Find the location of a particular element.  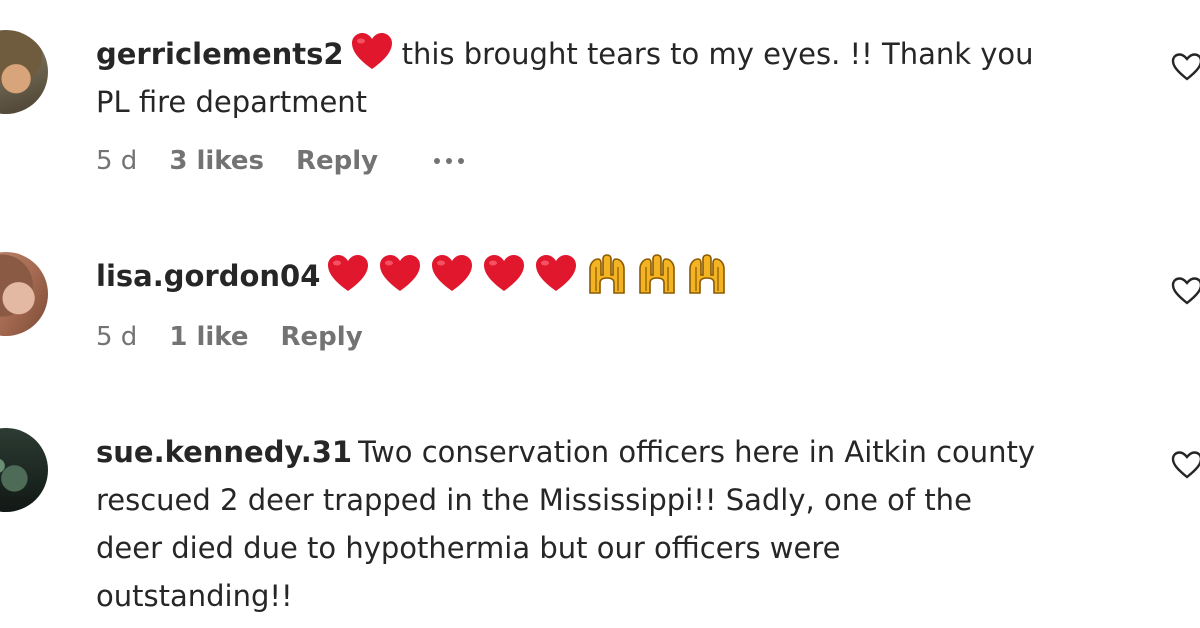

comment-username: gerriclements2 is located at coordinates (220, 54).